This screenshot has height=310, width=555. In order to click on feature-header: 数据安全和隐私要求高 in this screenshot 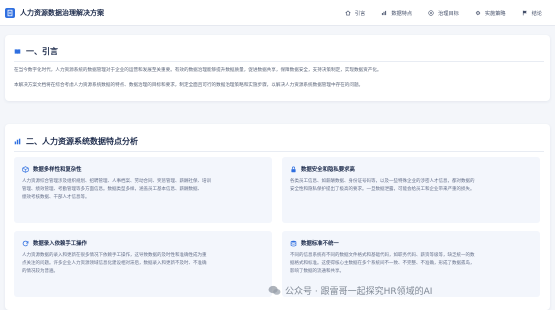, I will do `click(322, 169)`.